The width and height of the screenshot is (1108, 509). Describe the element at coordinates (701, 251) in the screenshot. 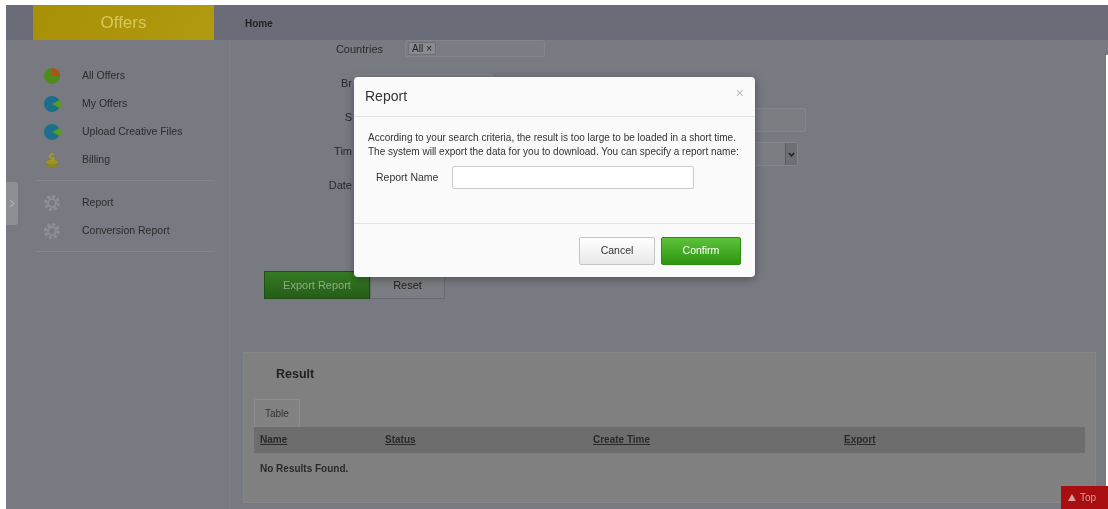

I see `confirm-button: Confirm` at that location.